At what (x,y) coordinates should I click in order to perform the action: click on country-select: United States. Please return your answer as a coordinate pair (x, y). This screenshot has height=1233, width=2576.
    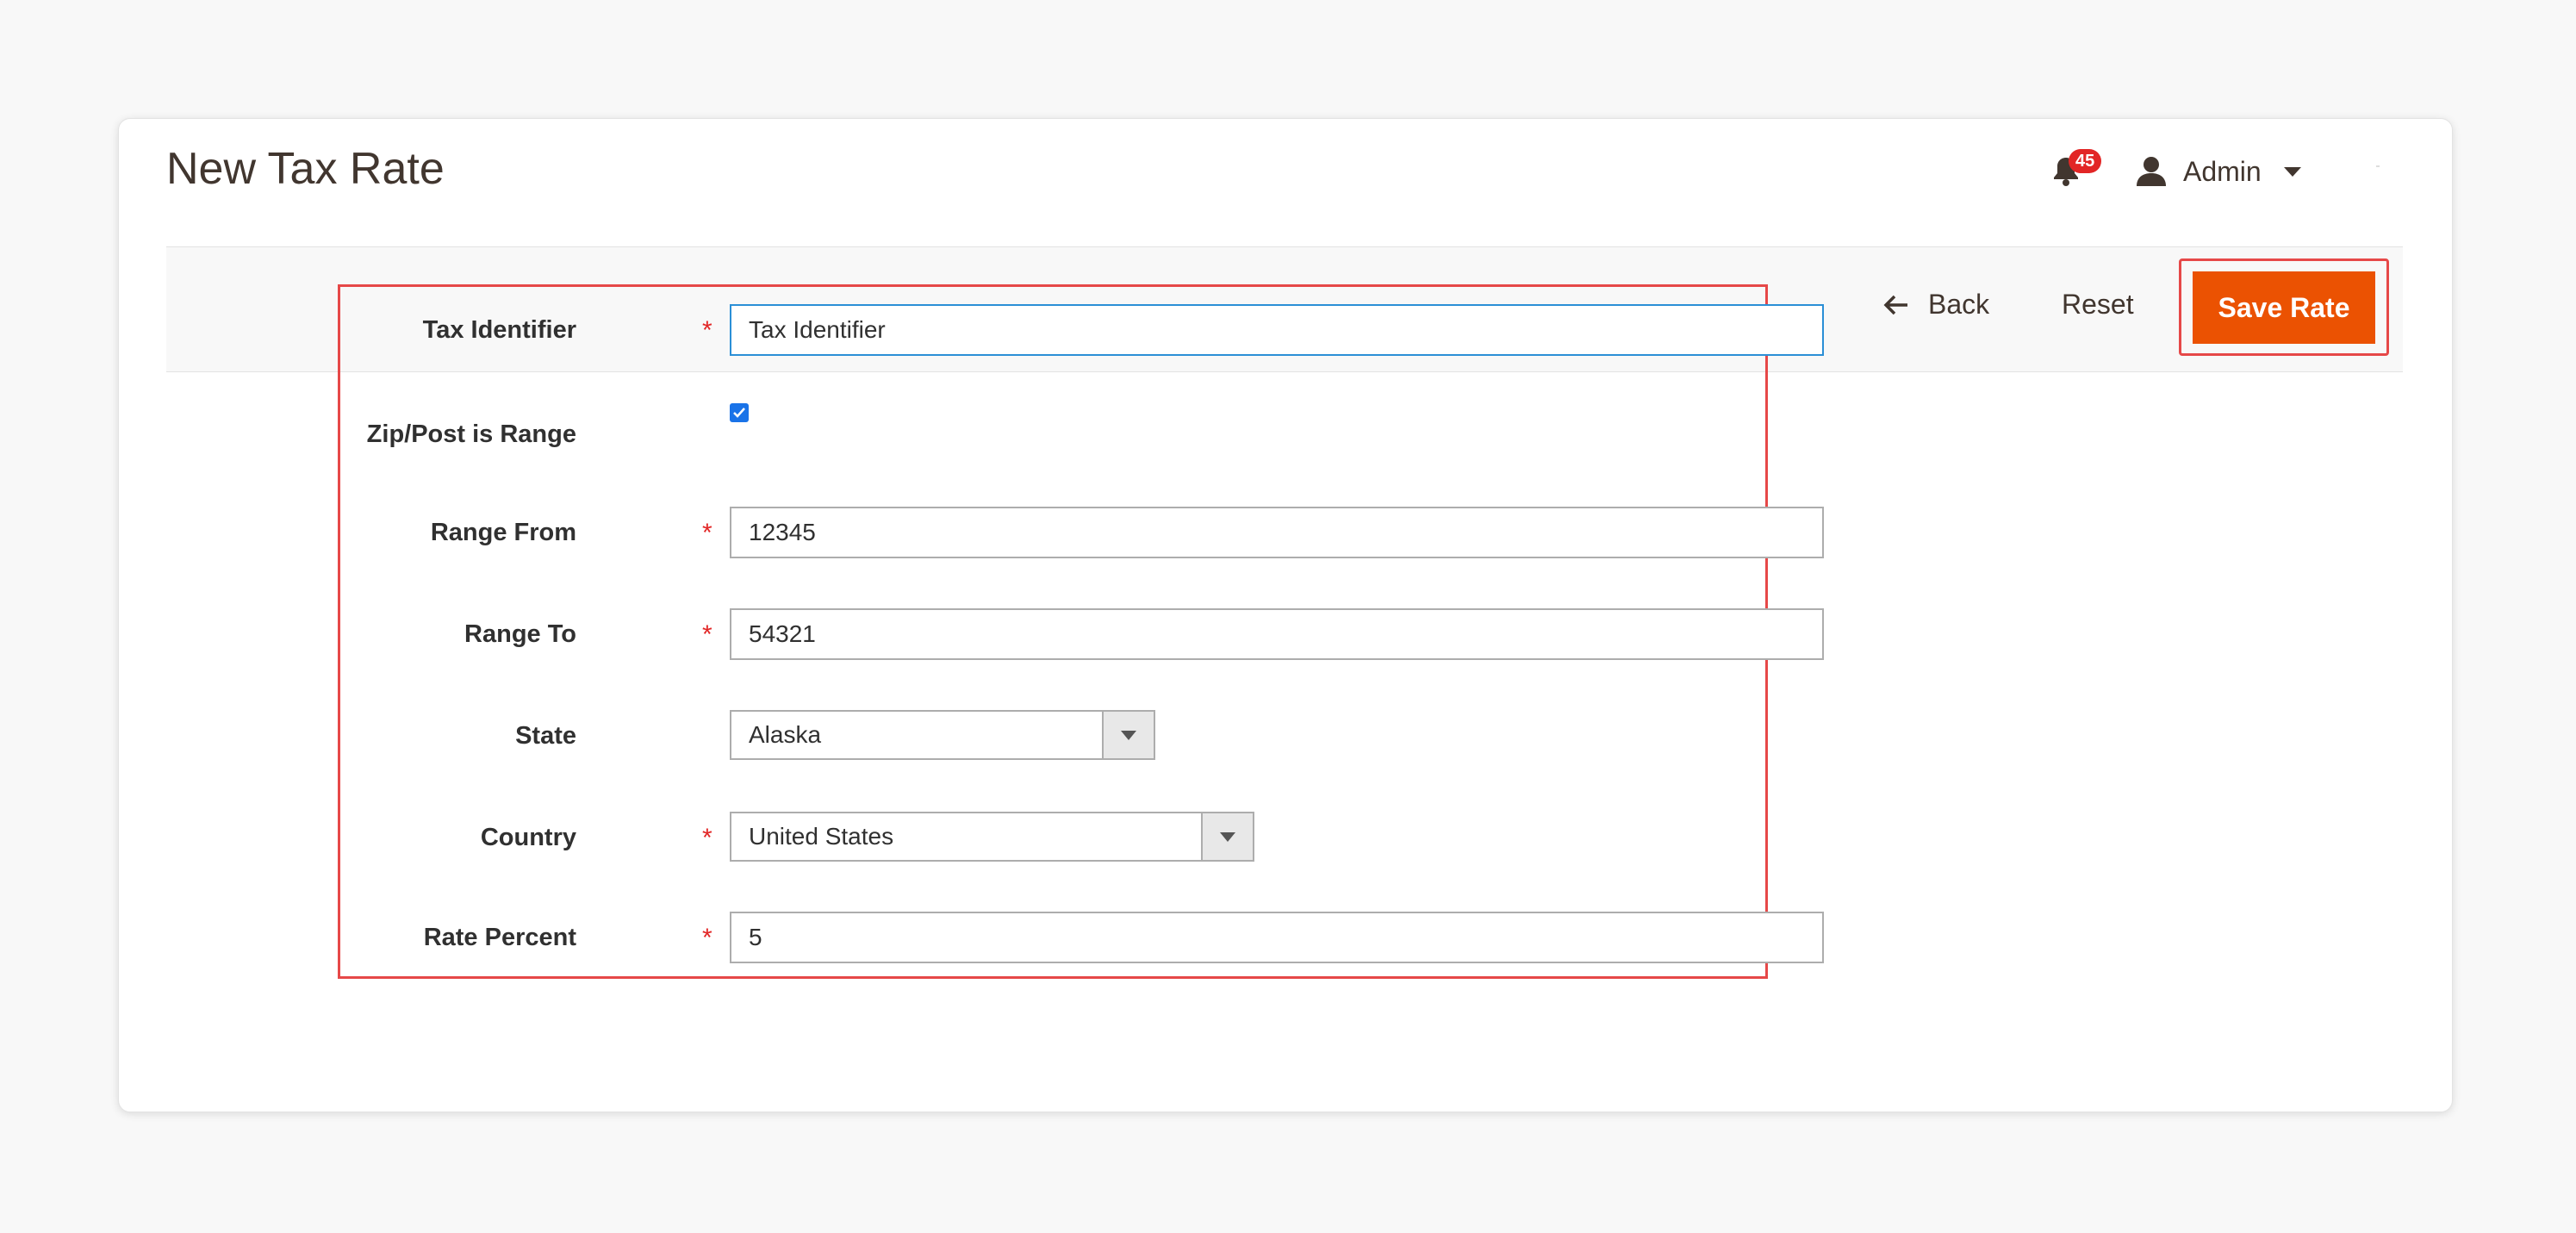
    Looking at the image, I should click on (992, 837).